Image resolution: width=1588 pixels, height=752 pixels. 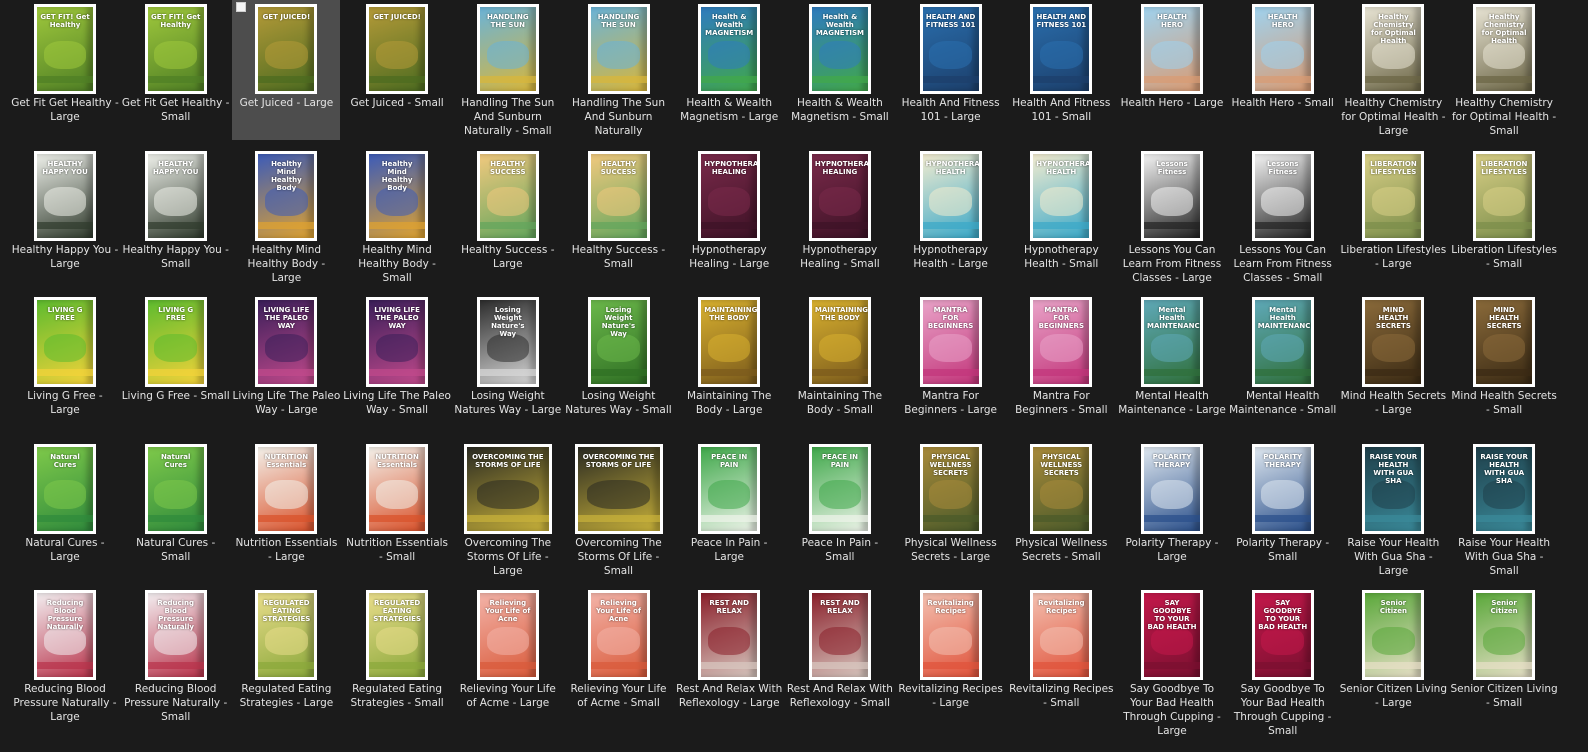 I want to click on file-item: HEALTH HERO Health Hero - Small, so click(x=1283, y=70).